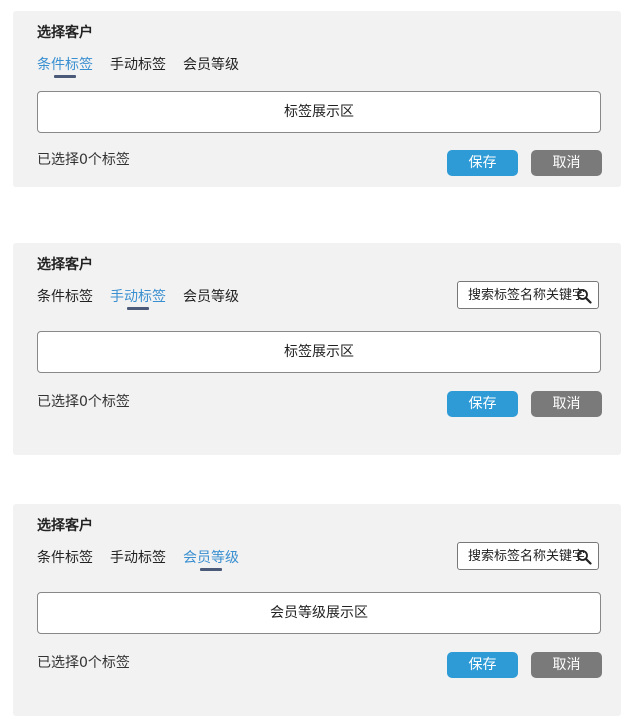  Describe the element at coordinates (319, 613) in the screenshot. I see `member-level-display-area: 会员等级展示区` at that location.